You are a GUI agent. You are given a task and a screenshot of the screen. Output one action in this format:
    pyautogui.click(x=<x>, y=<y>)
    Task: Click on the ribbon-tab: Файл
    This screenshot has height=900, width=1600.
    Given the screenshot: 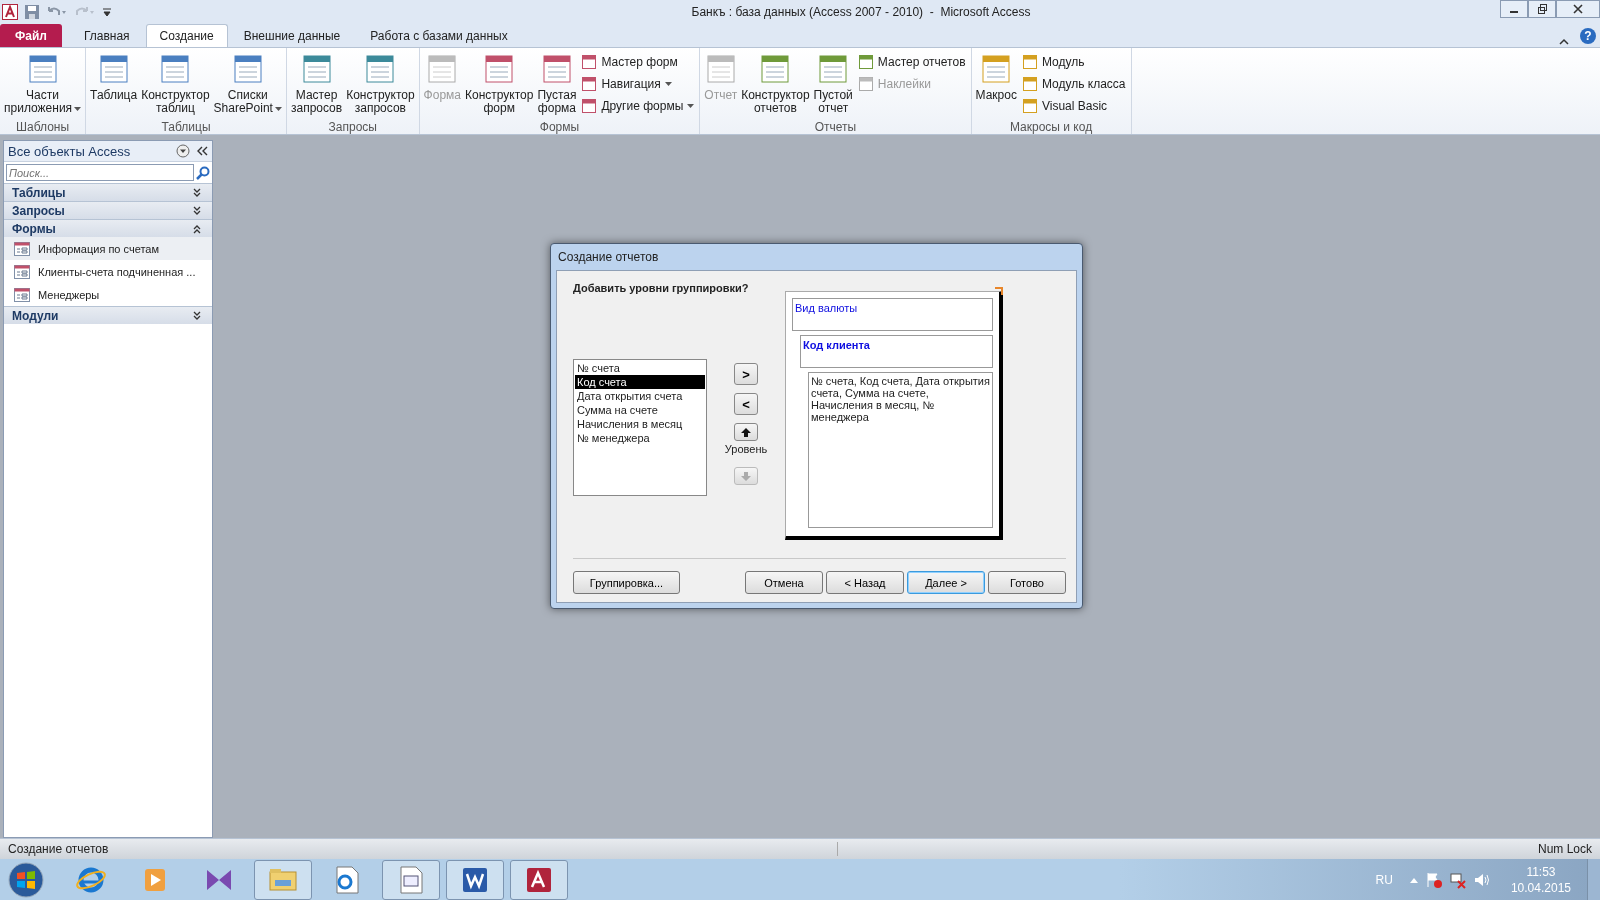 What is the action you would take?
    pyautogui.click(x=31, y=35)
    